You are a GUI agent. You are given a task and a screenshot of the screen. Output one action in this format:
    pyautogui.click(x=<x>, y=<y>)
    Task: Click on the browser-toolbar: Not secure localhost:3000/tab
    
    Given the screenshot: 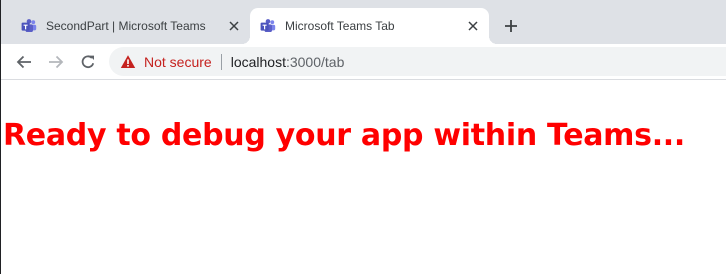 What is the action you would take?
    pyautogui.click(x=363, y=62)
    